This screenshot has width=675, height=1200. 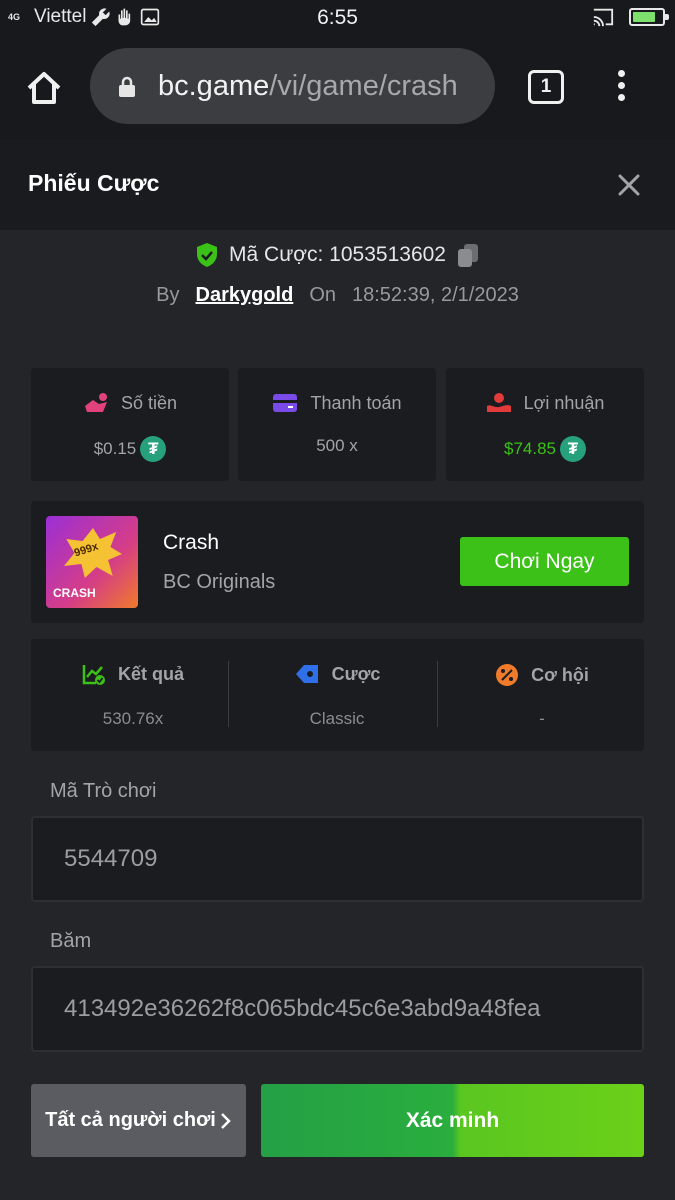 What do you see at coordinates (337, 1009) in the screenshot?
I see `hash-field: 413492e36262f8c065bdc45c6e3abd9a48fea` at bounding box center [337, 1009].